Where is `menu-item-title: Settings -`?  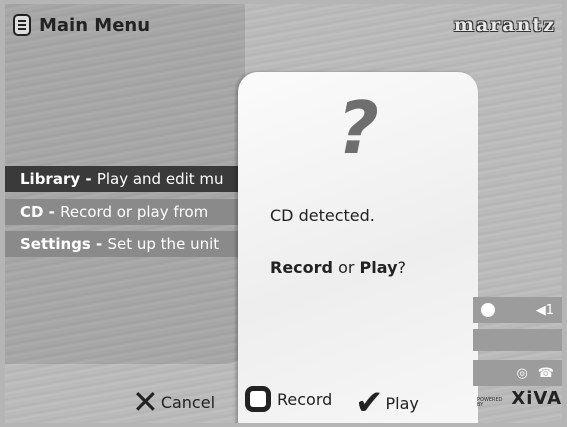
menu-item-title: Settings - is located at coordinates (64, 244).